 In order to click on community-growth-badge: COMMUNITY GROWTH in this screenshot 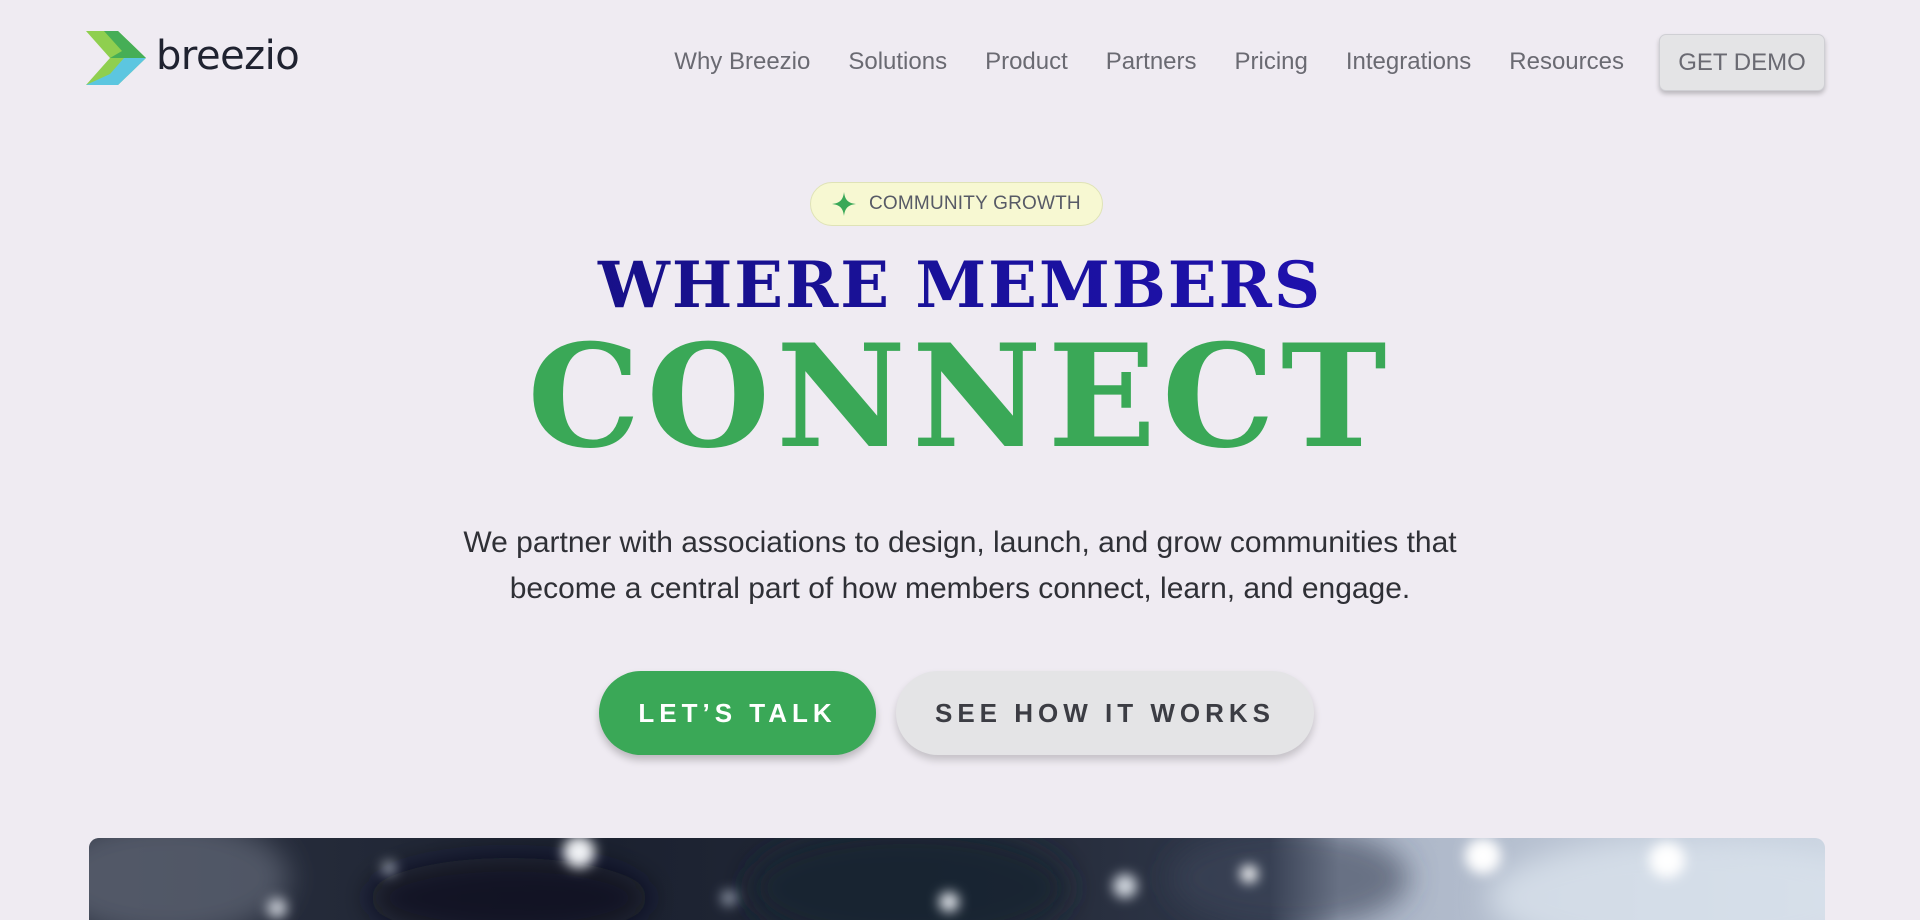, I will do `click(956, 204)`.